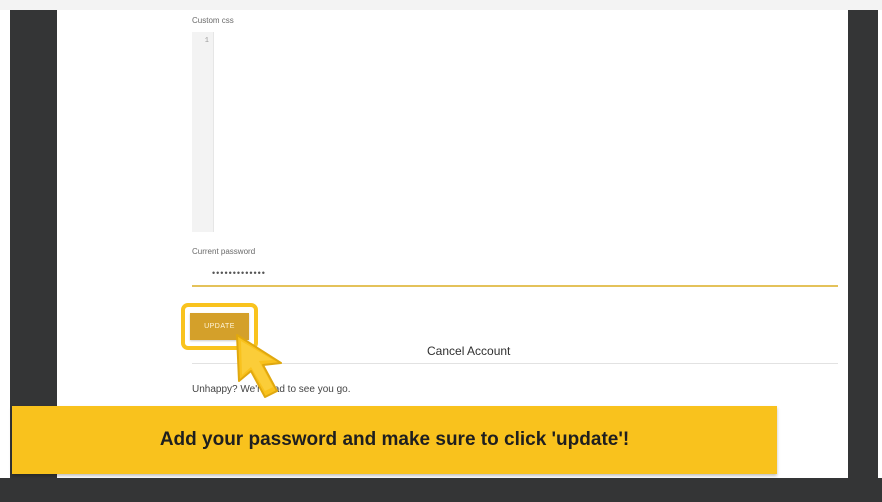 This screenshot has height=502, width=882. Describe the element at coordinates (224, 251) in the screenshot. I see `current-password-label: Current password` at that location.